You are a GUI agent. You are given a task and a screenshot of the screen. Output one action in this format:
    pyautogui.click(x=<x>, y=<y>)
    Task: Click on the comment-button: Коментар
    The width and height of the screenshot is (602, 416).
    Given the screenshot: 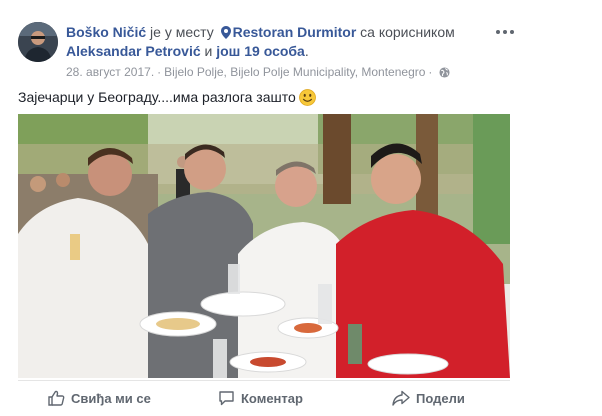 What is the action you would take?
    pyautogui.click(x=260, y=398)
    